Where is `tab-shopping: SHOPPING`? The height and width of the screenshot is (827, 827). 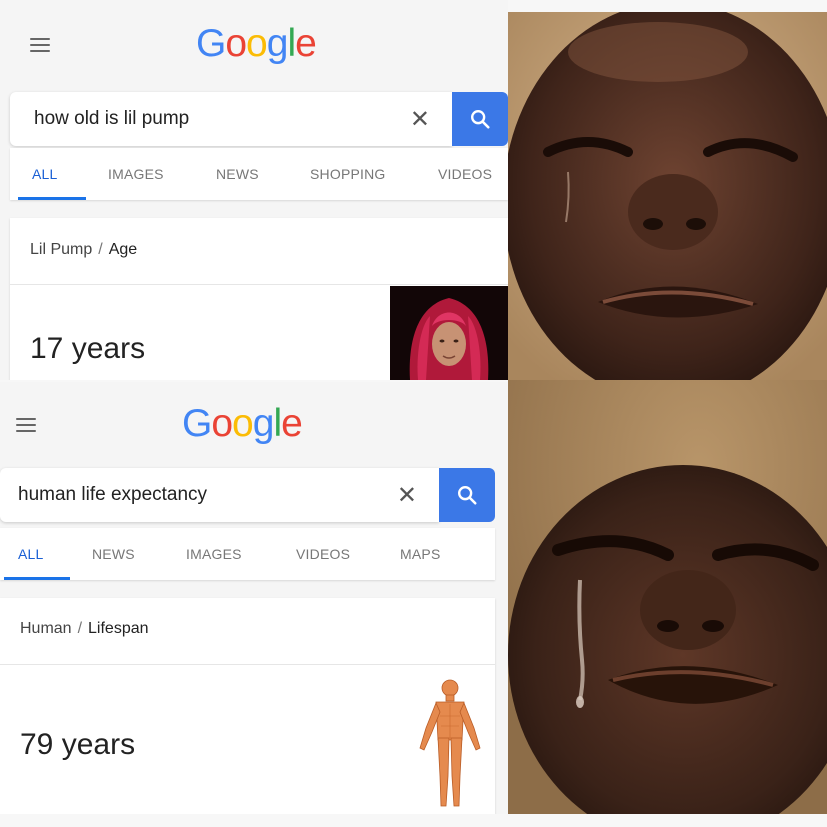
tab-shopping: SHOPPING is located at coordinates (348, 174).